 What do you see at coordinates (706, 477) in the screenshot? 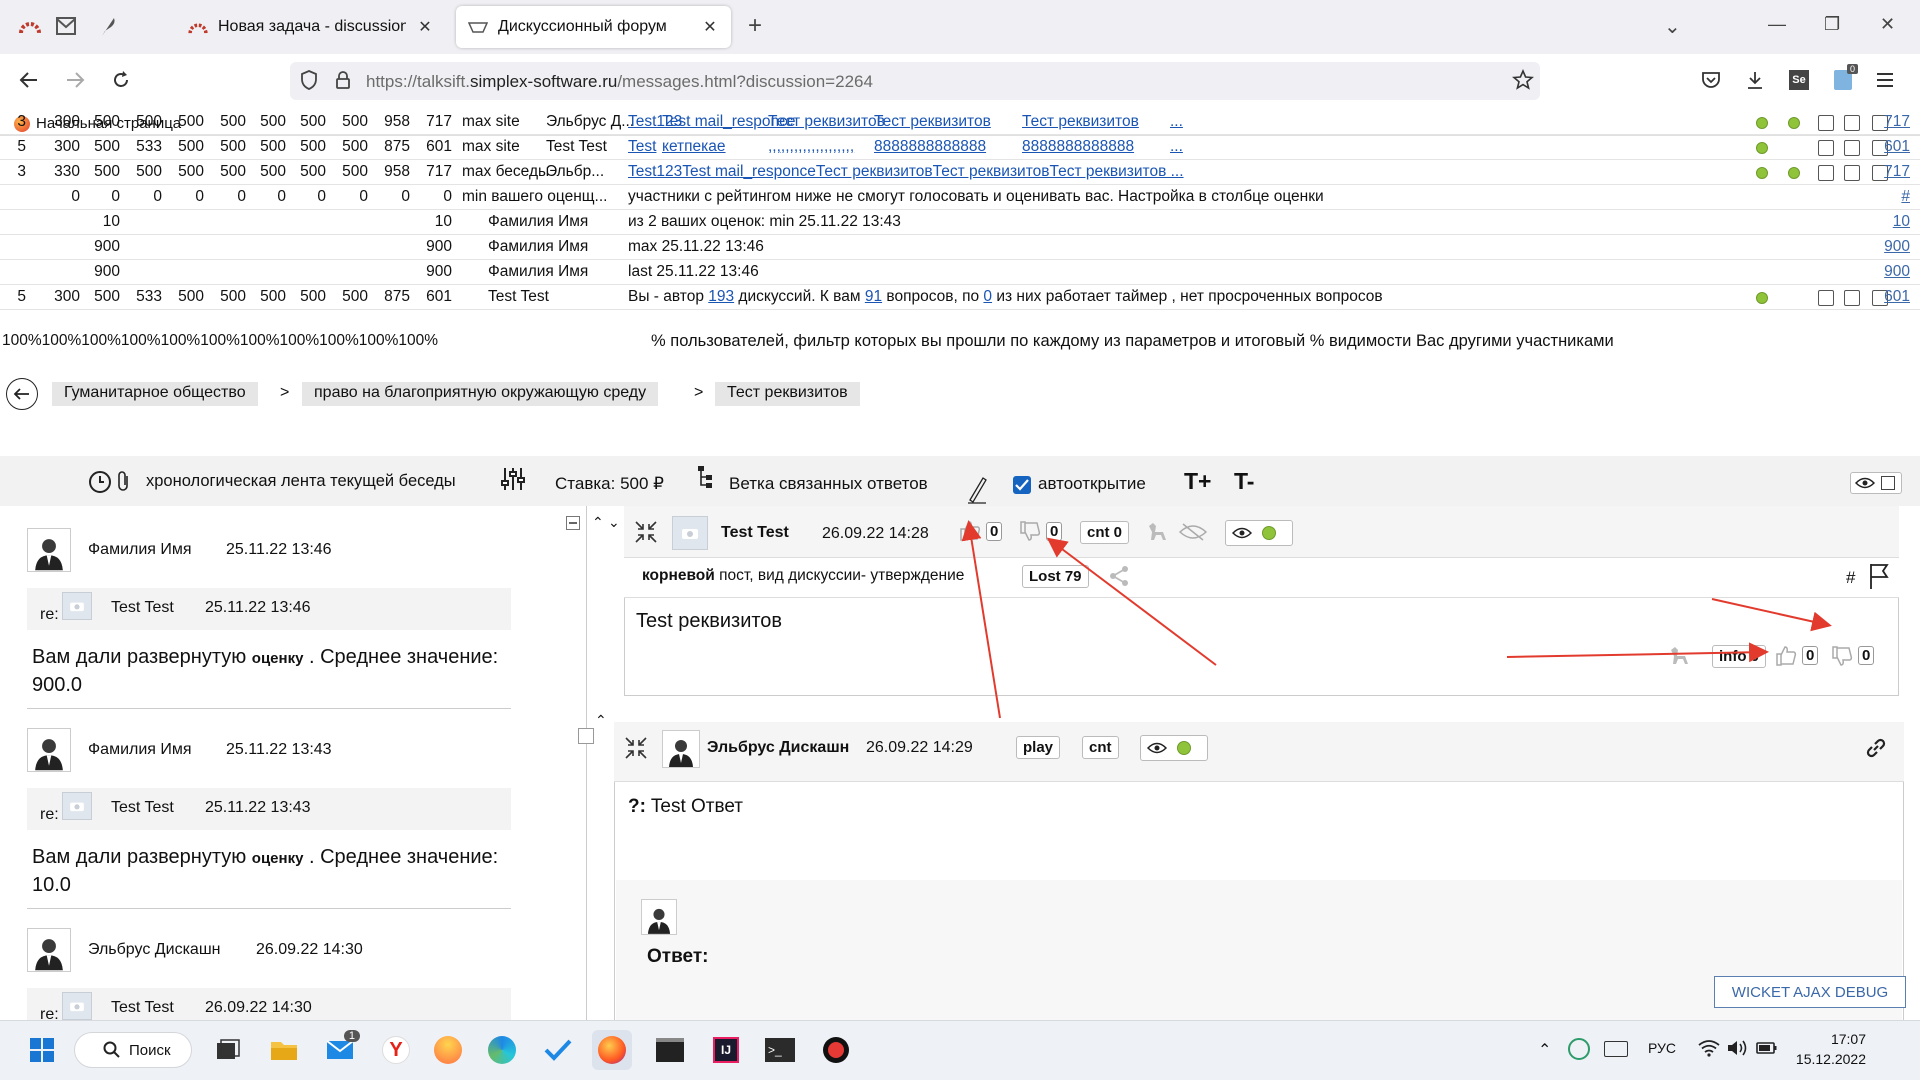
I see `branch-tree-icon` at bounding box center [706, 477].